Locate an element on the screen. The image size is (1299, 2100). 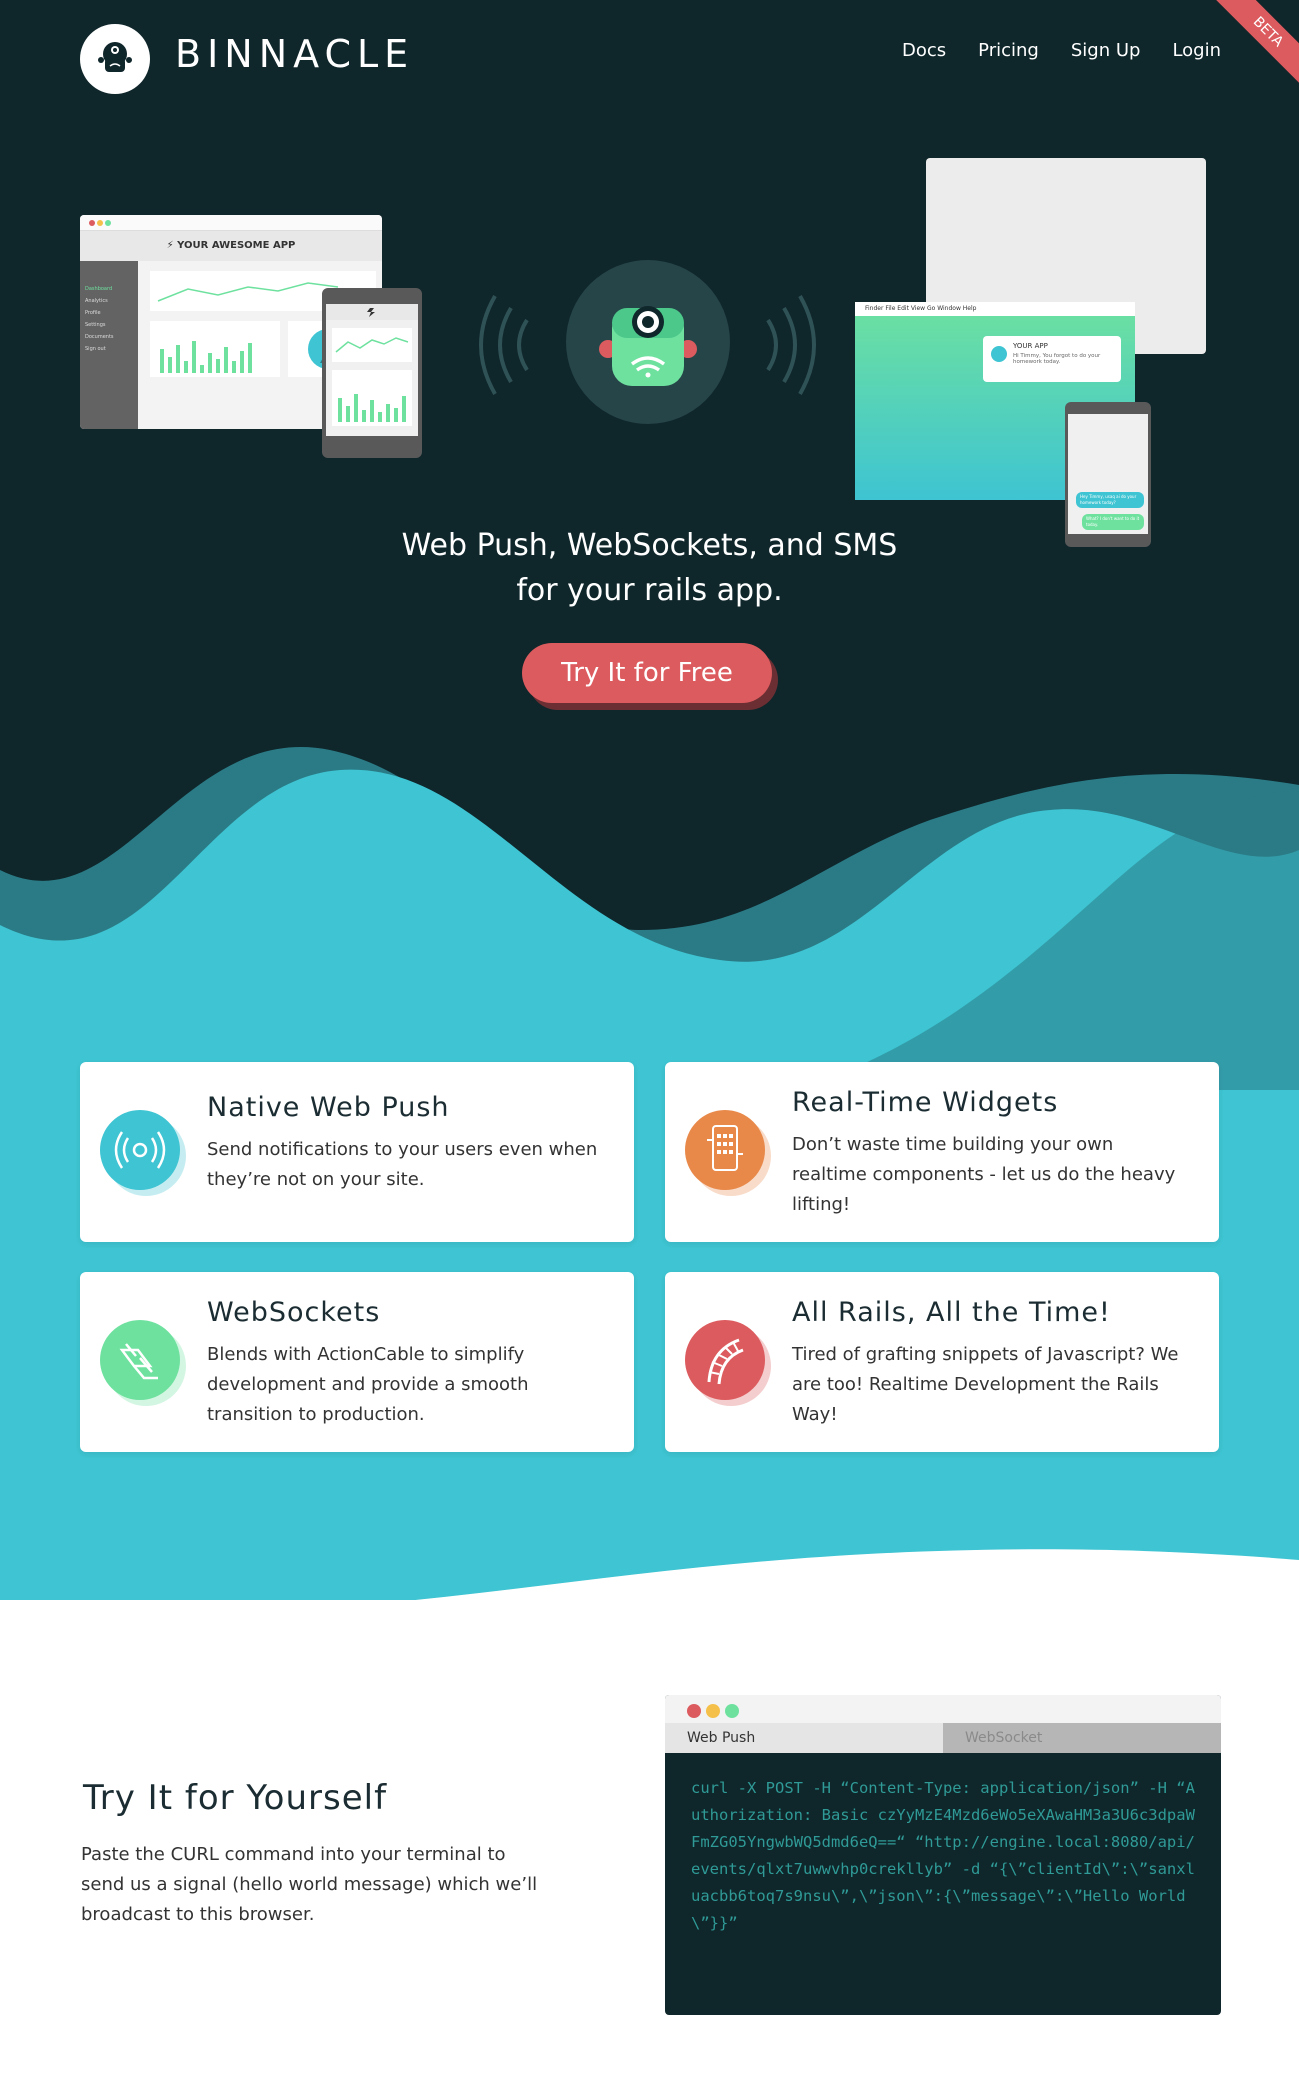
signal-right-icon is located at coordinates (791, 345).